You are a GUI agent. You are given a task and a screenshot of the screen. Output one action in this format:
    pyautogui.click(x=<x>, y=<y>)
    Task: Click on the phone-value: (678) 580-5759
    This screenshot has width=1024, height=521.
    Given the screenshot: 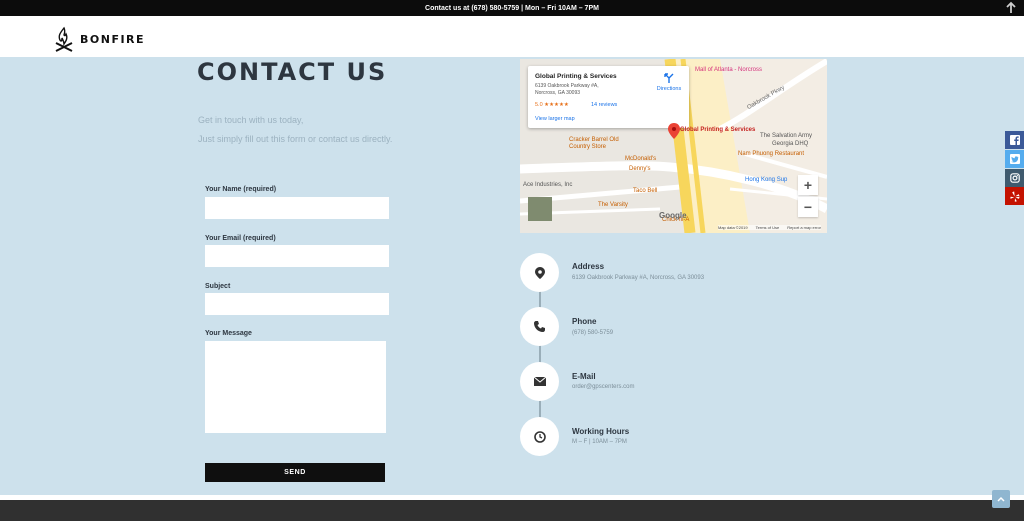 What is the action you would take?
    pyautogui.click(x=593, y=333)
    